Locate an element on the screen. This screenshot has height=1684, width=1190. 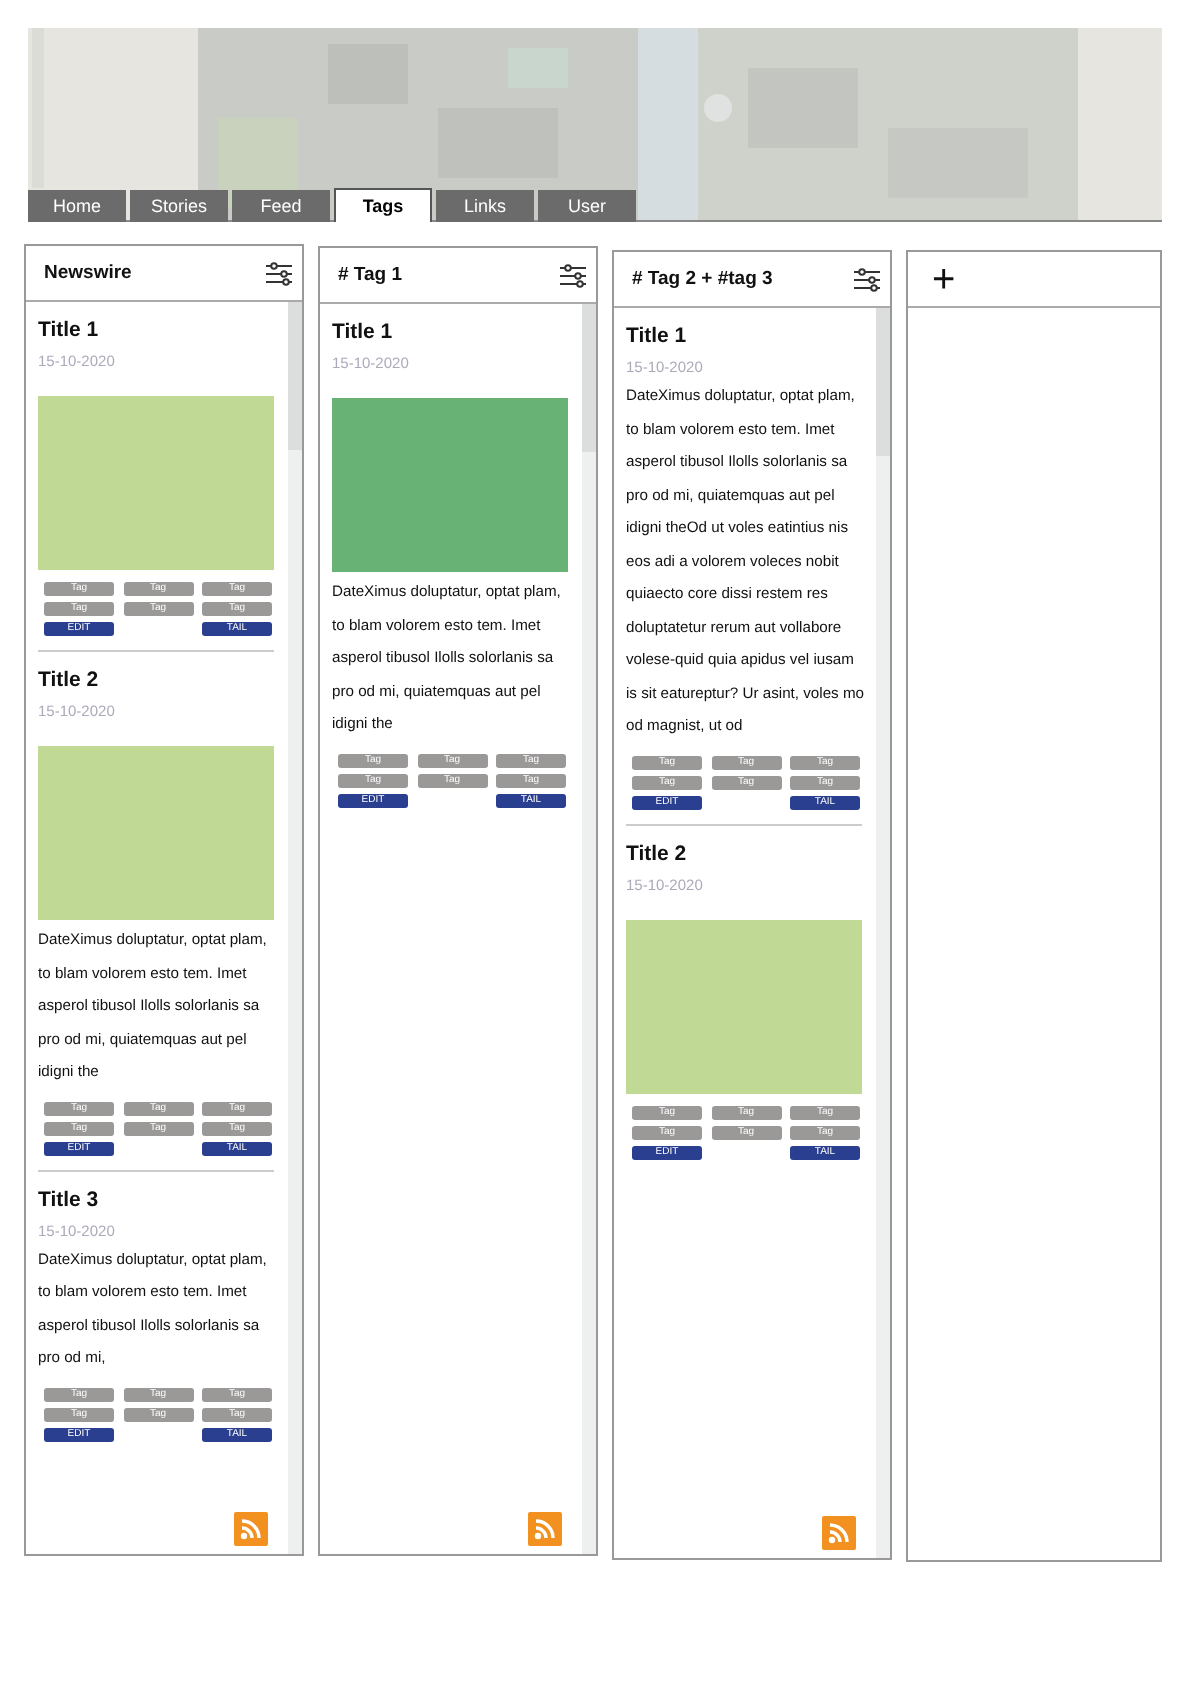
nav-tab: Links is located at coordinates (485, 206).